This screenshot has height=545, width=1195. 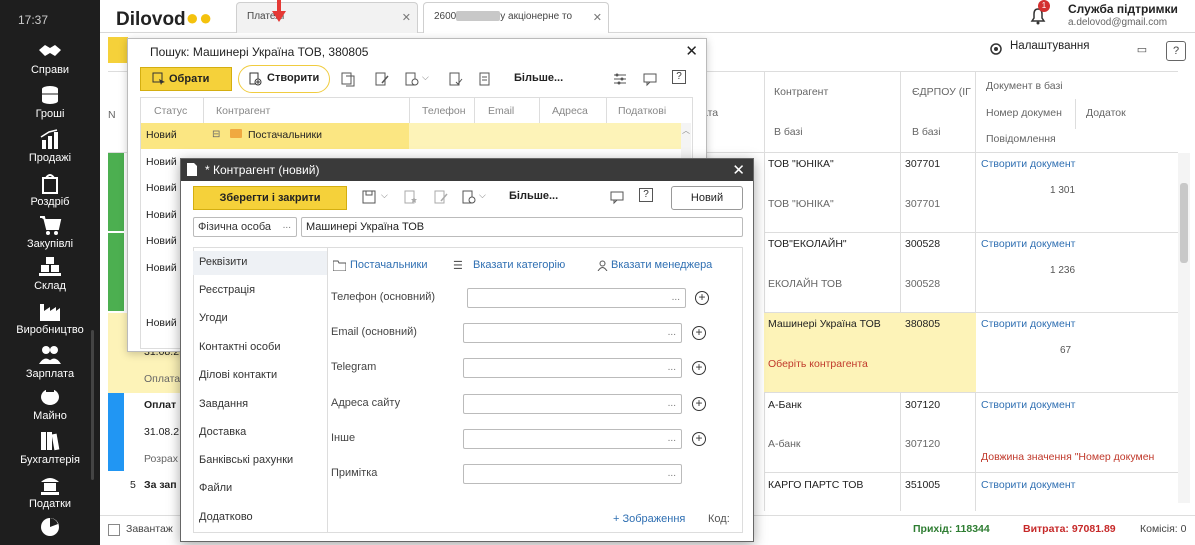 I want to click on logo-dots-icon: ●●, so click(x=199, y=17).